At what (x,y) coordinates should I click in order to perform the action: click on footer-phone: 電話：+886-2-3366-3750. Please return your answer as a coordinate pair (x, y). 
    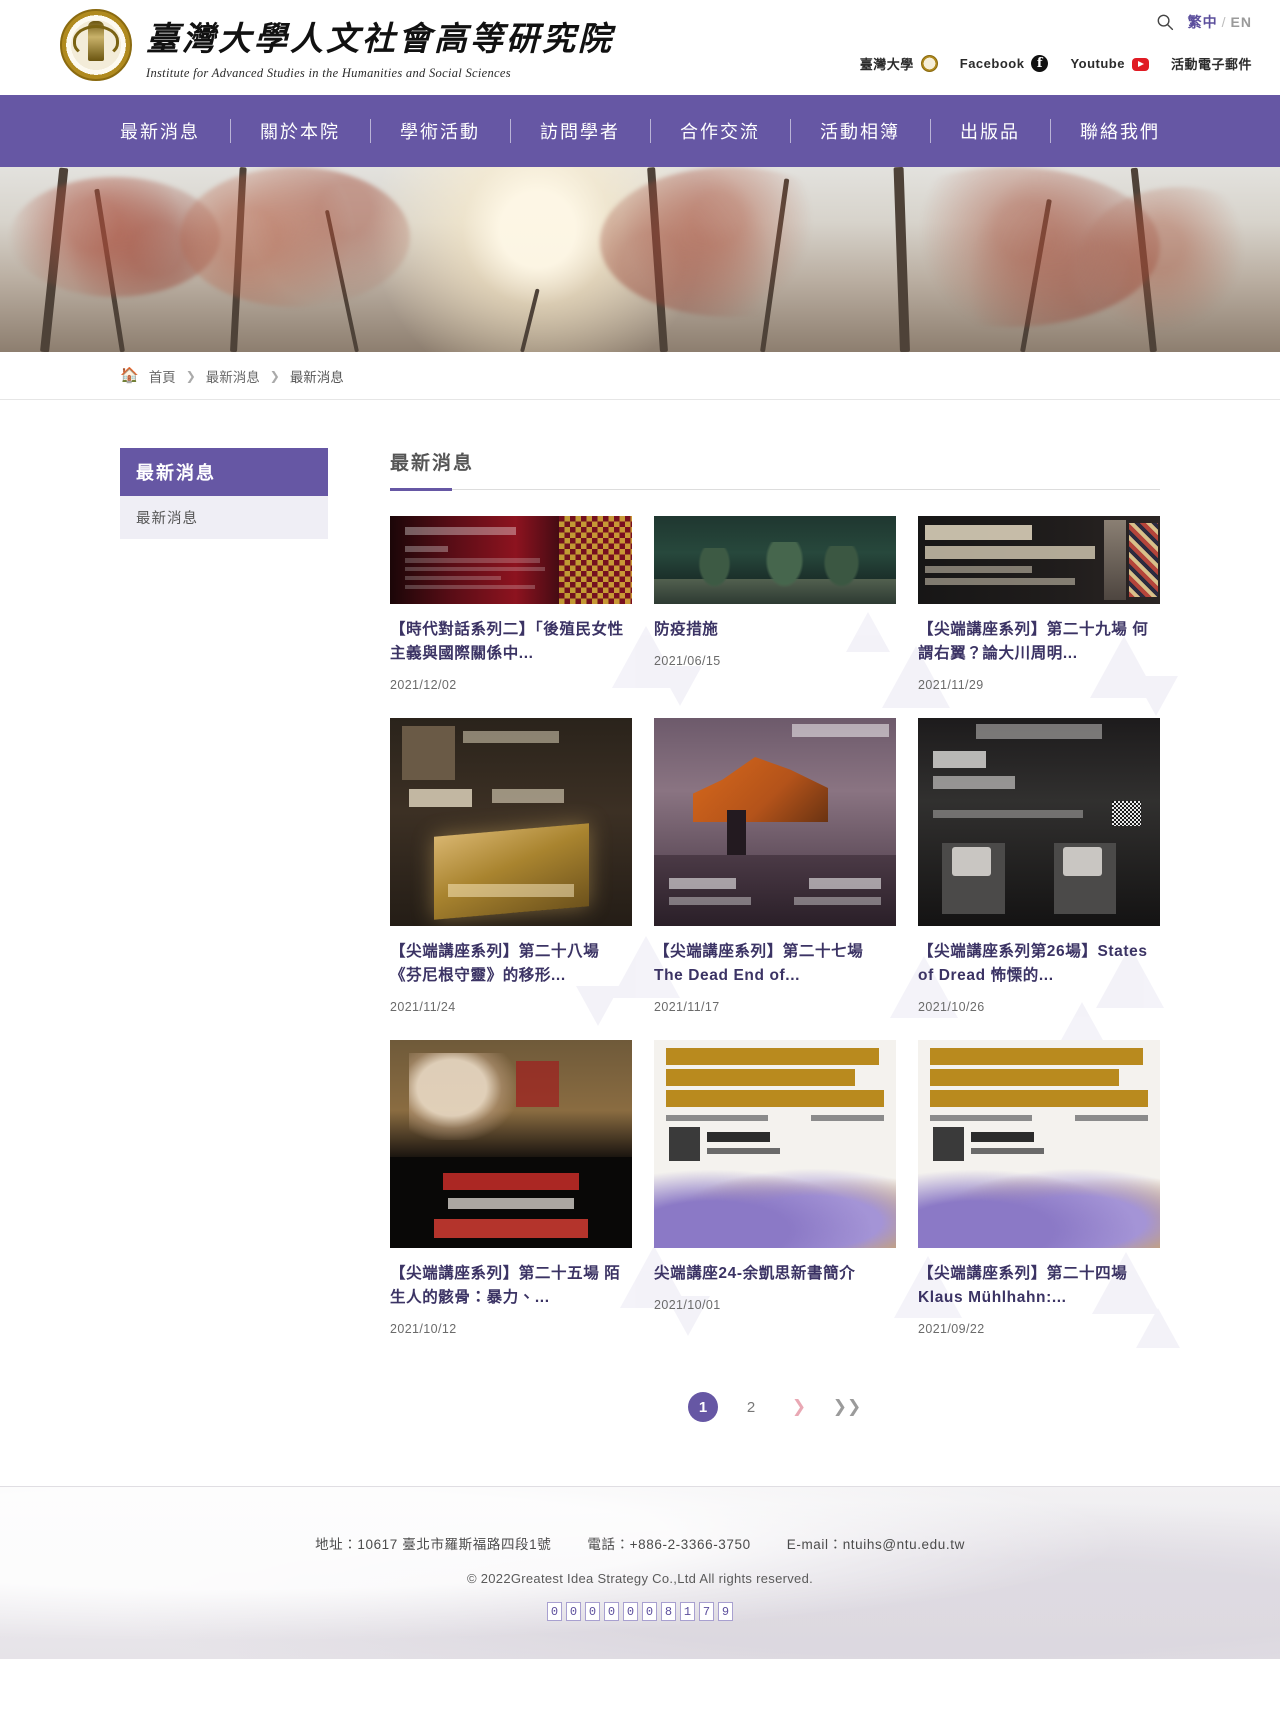
    Looking at the image, I should click on (669, 1545).